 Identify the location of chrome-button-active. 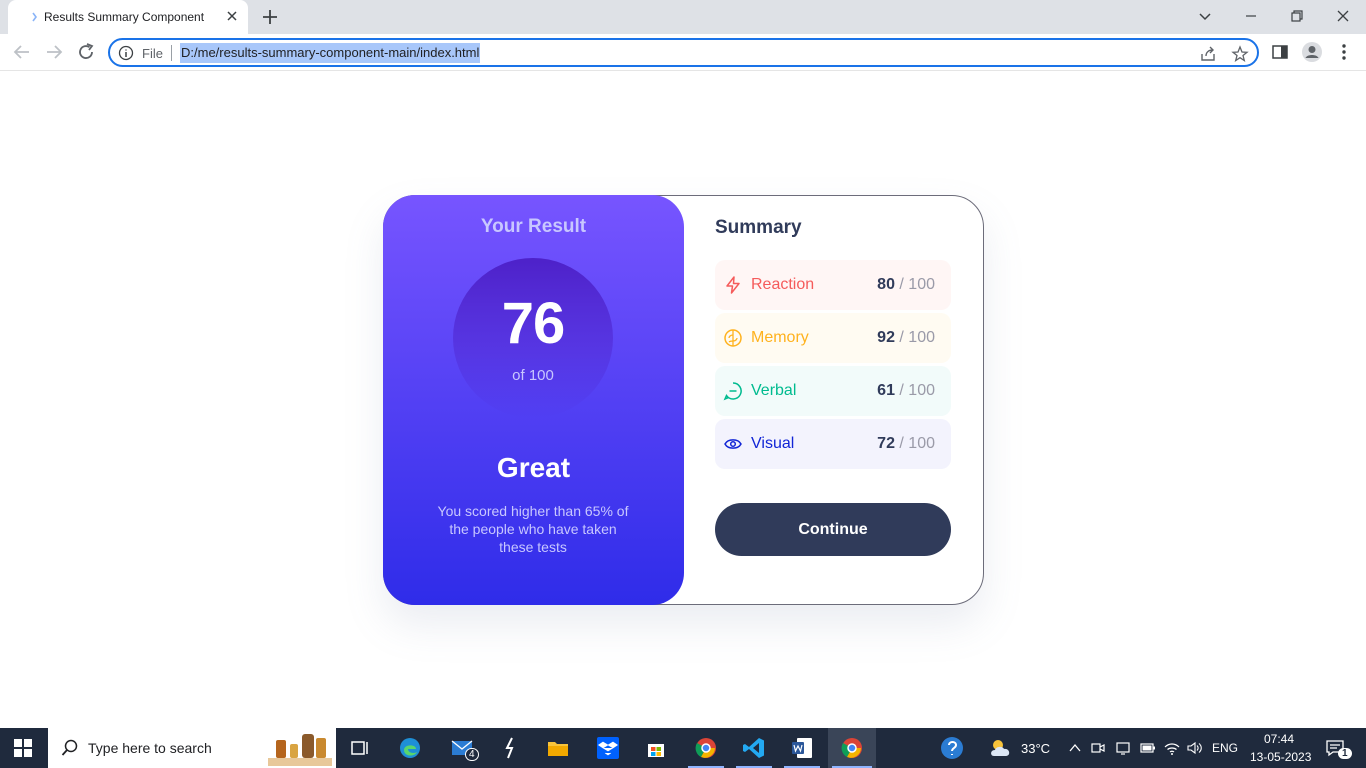
(852, 748).